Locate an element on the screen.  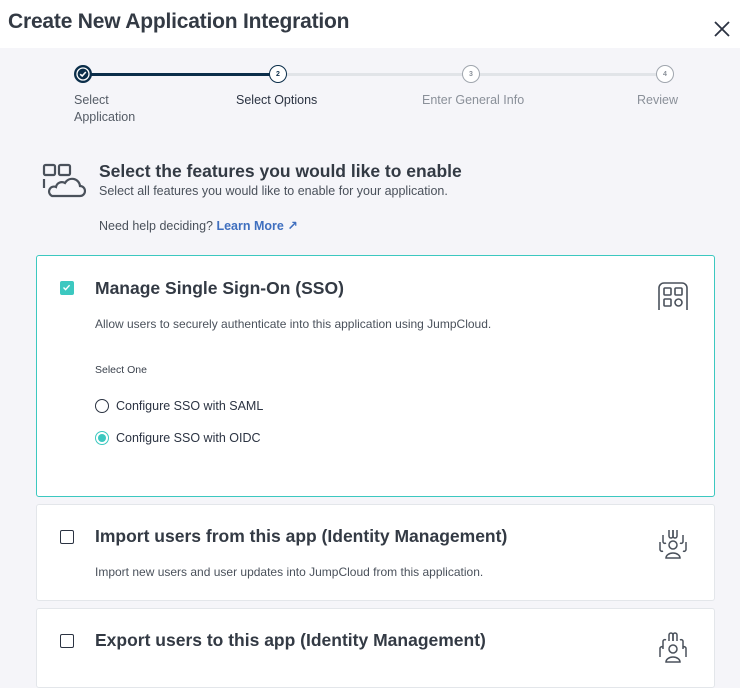
modal-header: Create New Application Integration is located at coordinates (370, 24).